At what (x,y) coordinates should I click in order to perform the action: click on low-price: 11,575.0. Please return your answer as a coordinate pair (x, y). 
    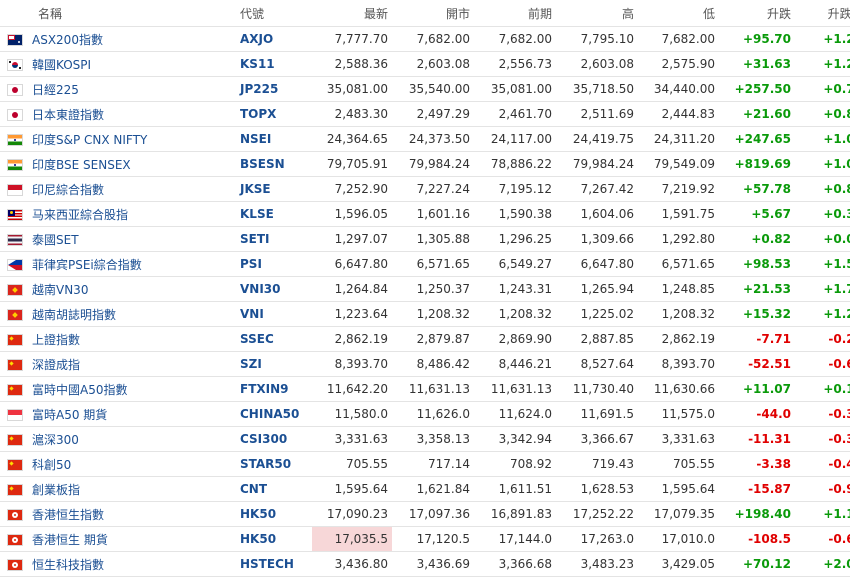
    Looking at the image, I should click on (678, 414).